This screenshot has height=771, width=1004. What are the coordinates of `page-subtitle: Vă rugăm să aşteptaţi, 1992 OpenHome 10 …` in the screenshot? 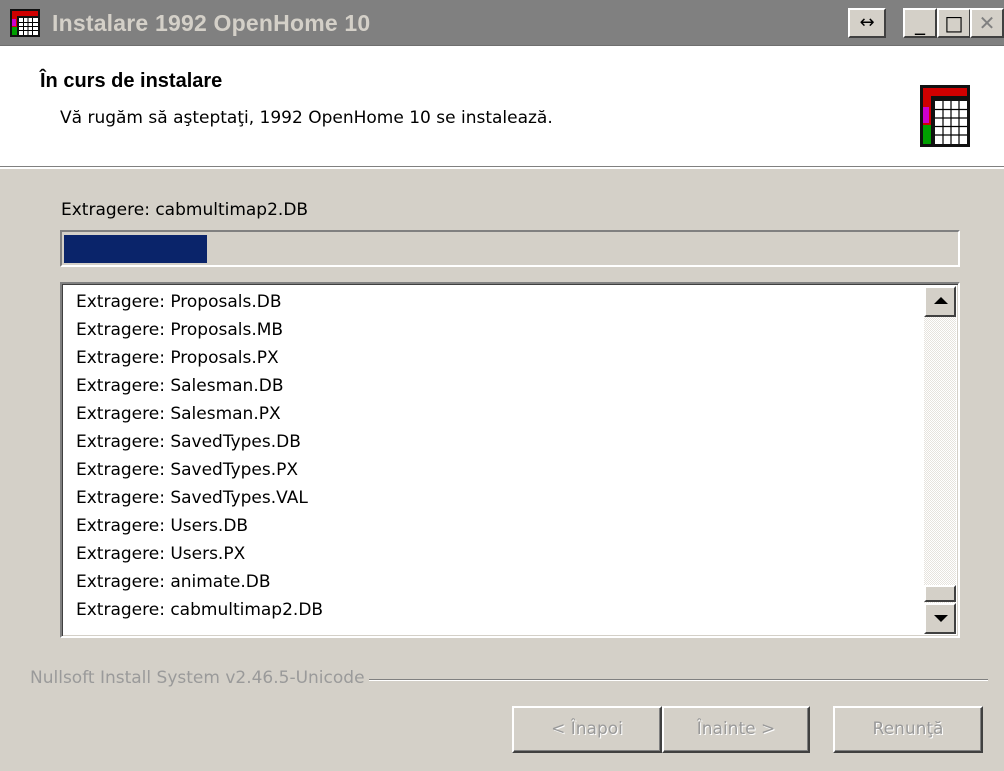 It's located at (306, 118).